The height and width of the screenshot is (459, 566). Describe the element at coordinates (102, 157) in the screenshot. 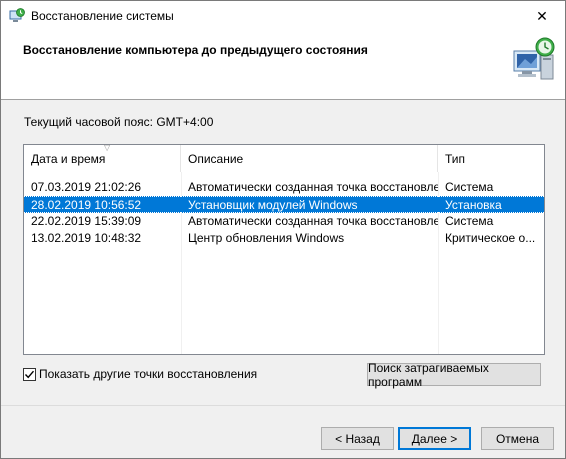

I see `column-header-date: ▽ Дата и время` at that location.